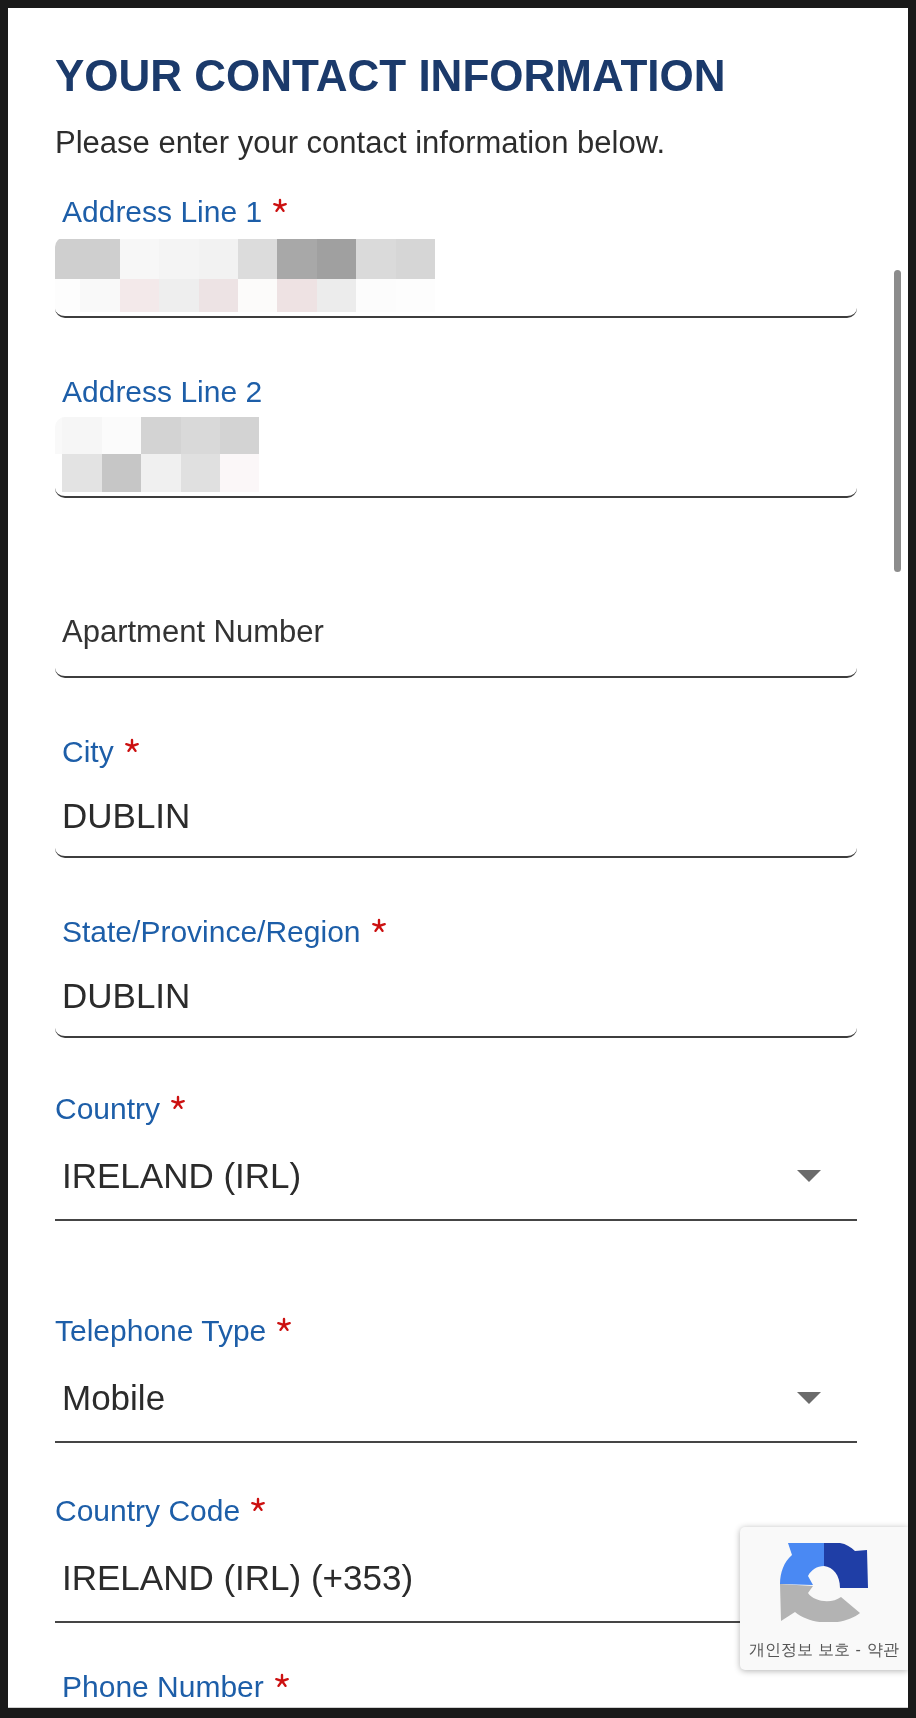 The height and width of the screenshot is (1718, 916). Describe the element at coordinates (824, 1582) in the screenshot. I see `circular-arrows-icon` at that location.